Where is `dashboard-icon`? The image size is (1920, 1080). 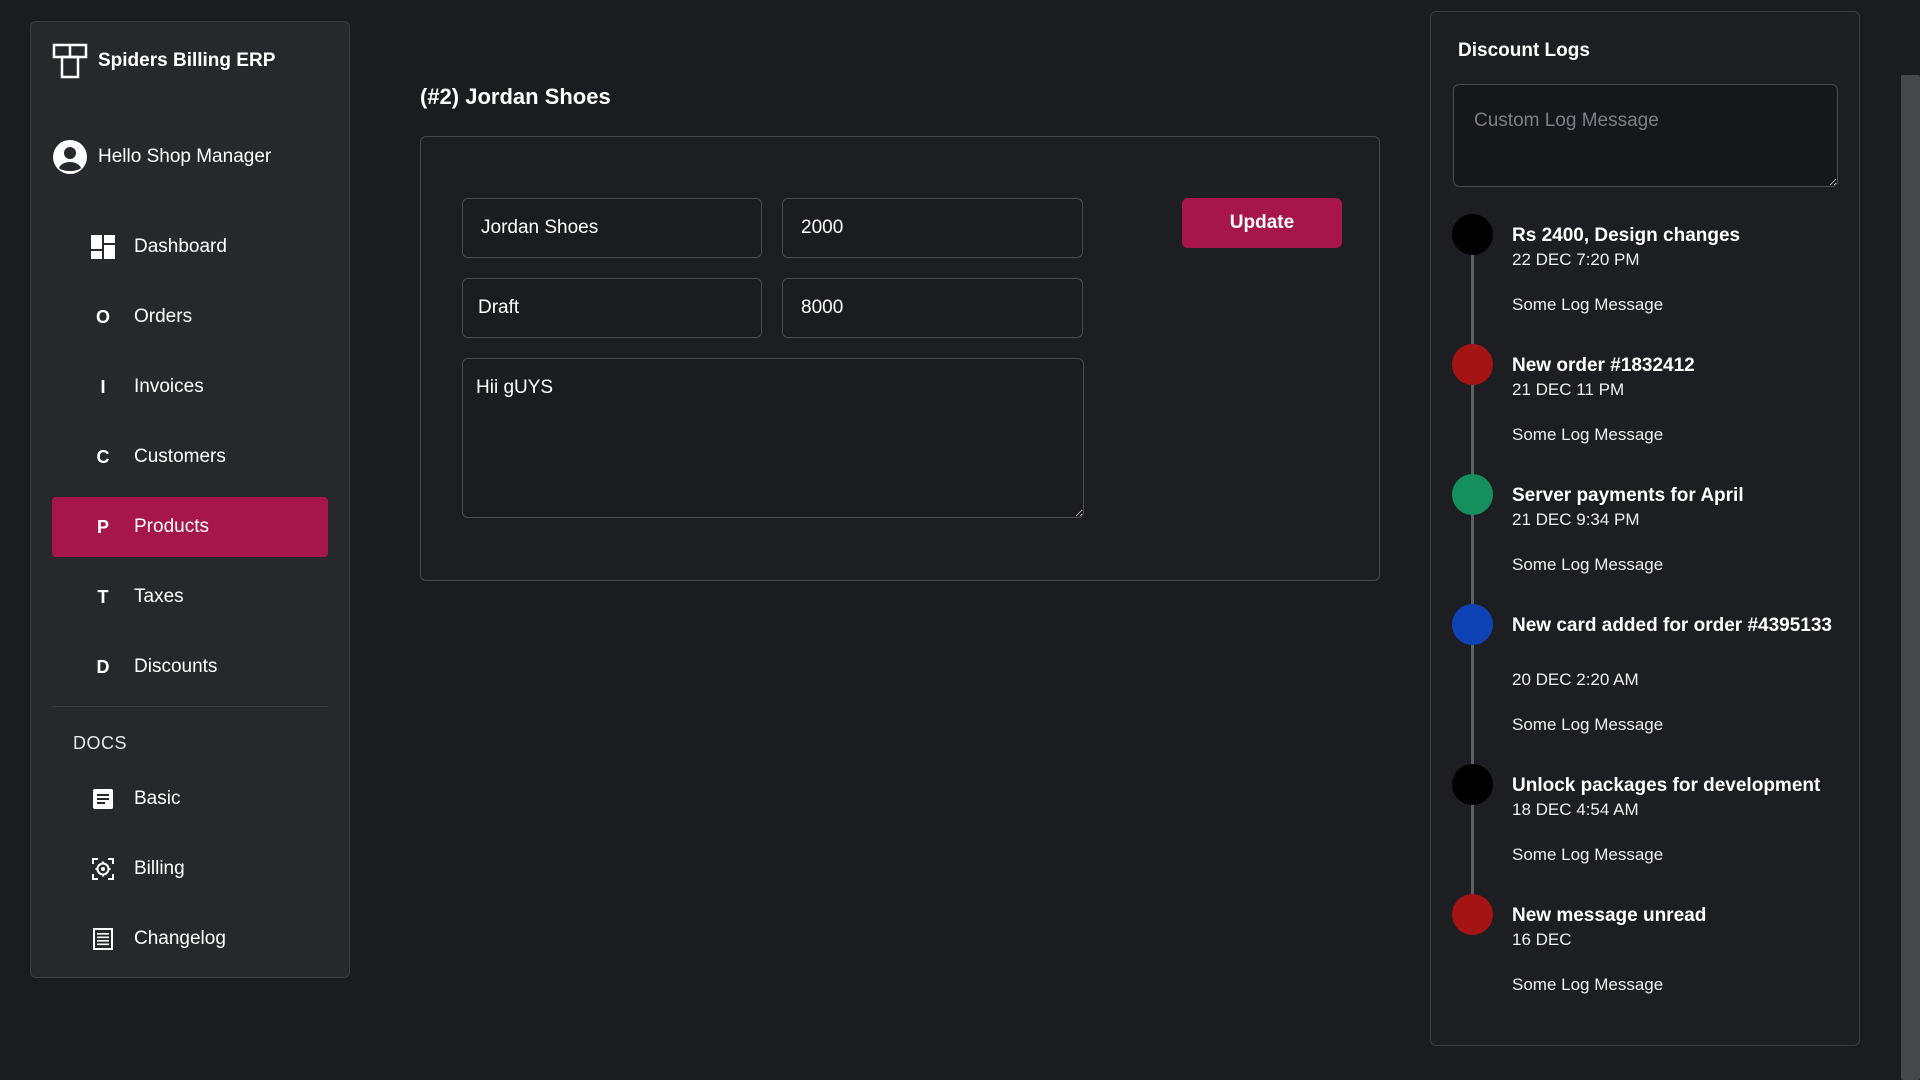 dashboard-icon is located at coordinates (103, 247).